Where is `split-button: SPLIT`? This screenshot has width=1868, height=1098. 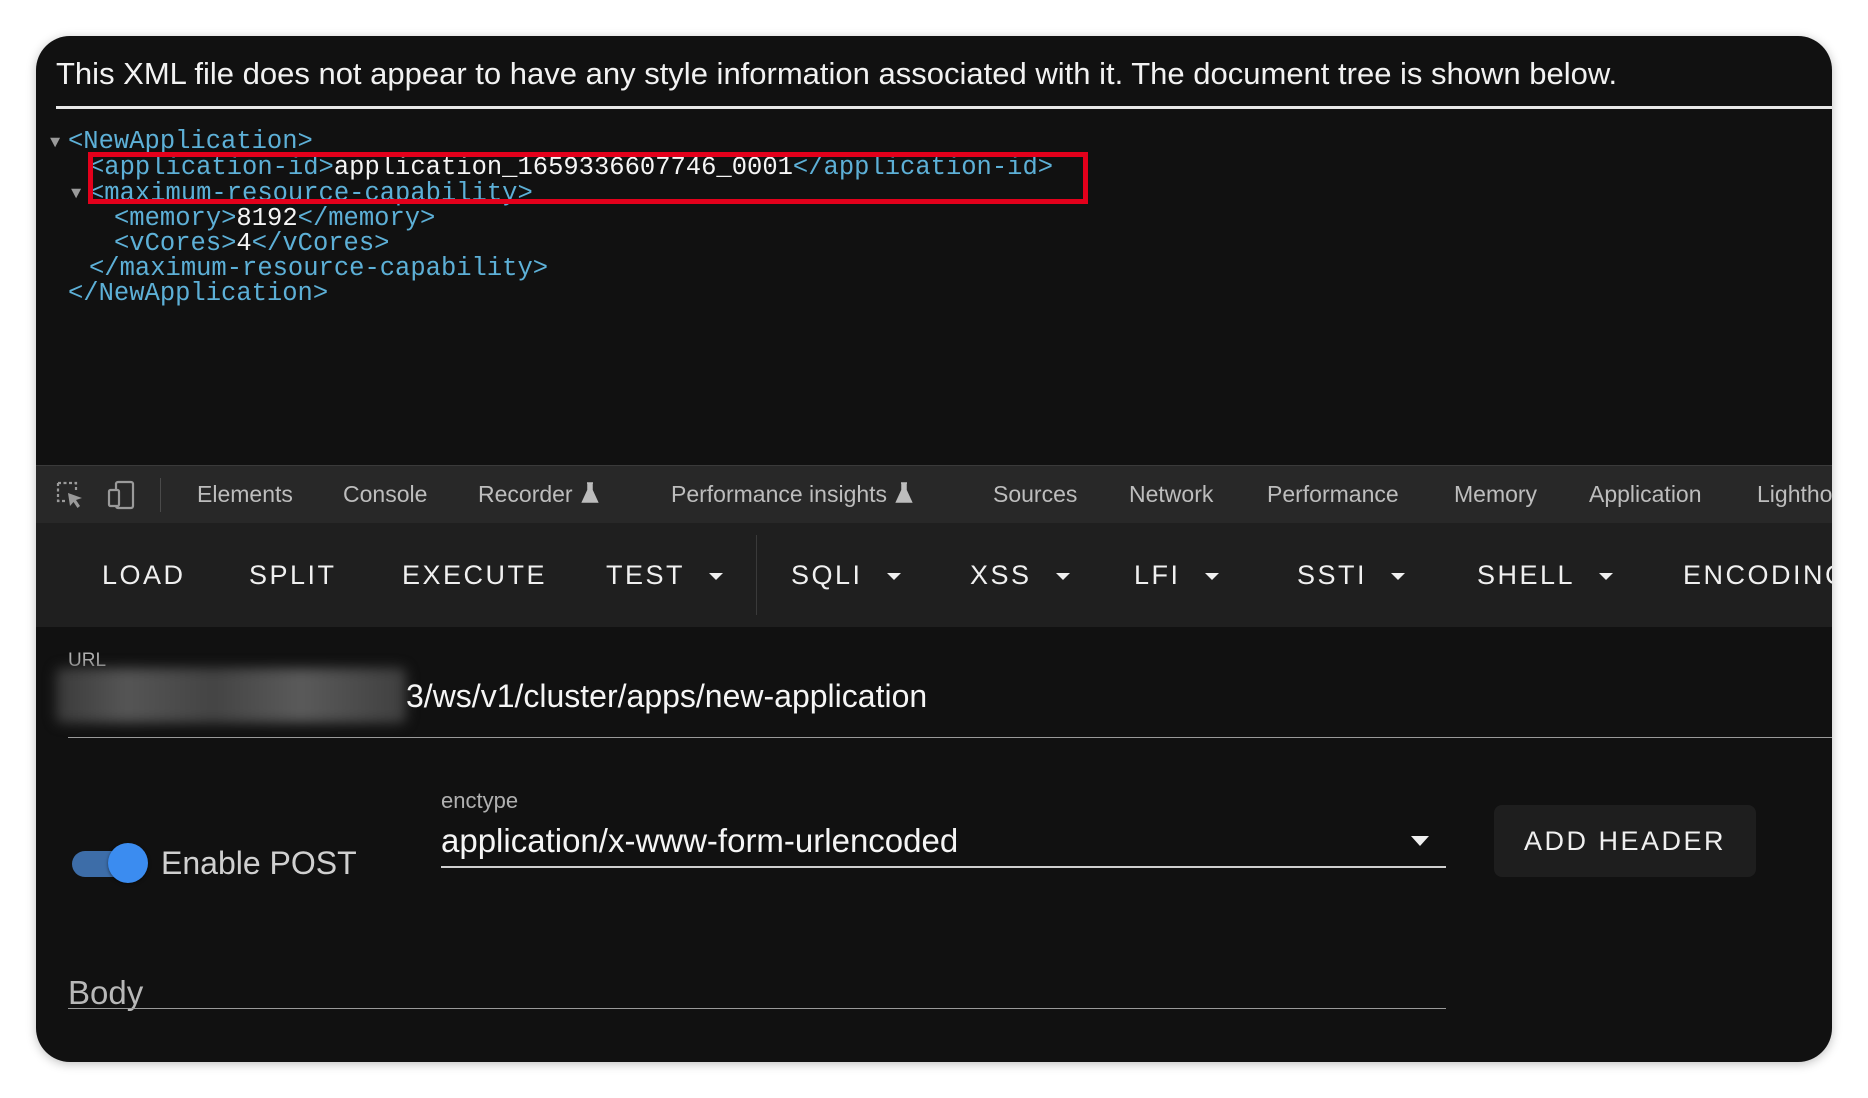 split-button: SPLIT is located at coordinates (293, 575).